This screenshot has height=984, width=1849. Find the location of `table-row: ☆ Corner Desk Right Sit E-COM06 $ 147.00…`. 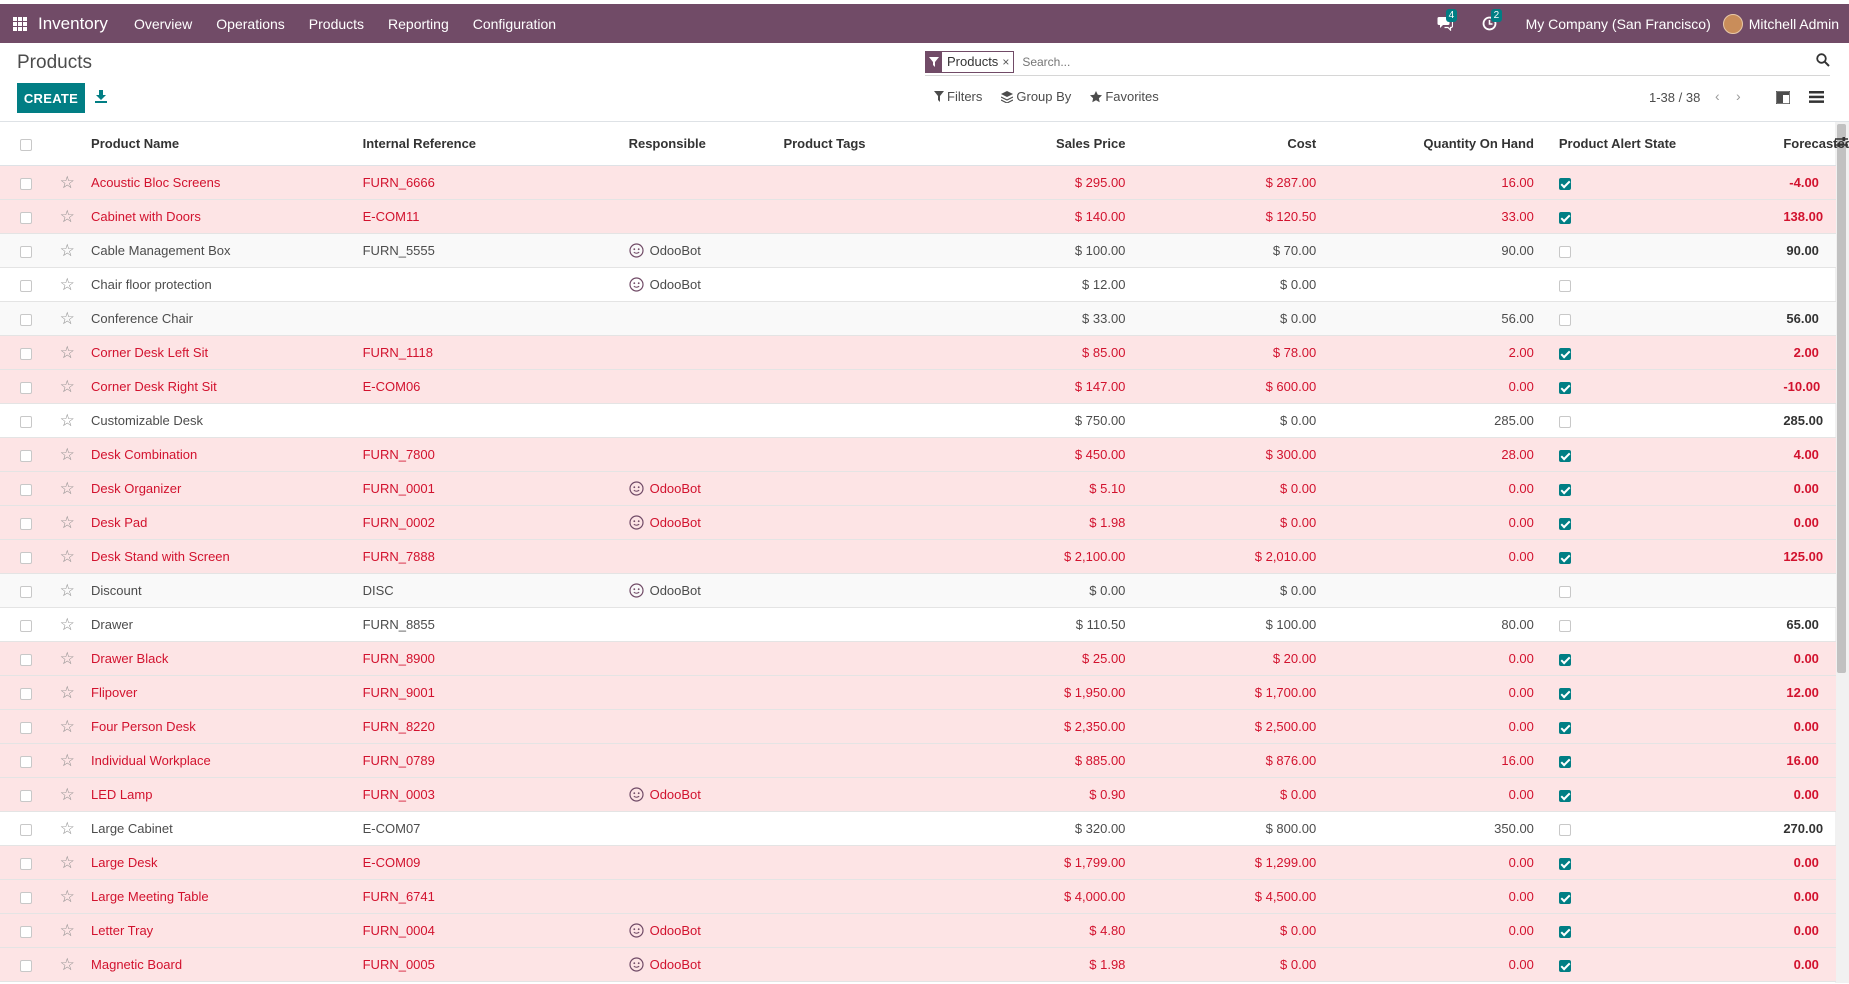

table-row: ☆ Corner Desk Right Sit E-COM06 $ 147.00… is located at coordinates (918, 386).